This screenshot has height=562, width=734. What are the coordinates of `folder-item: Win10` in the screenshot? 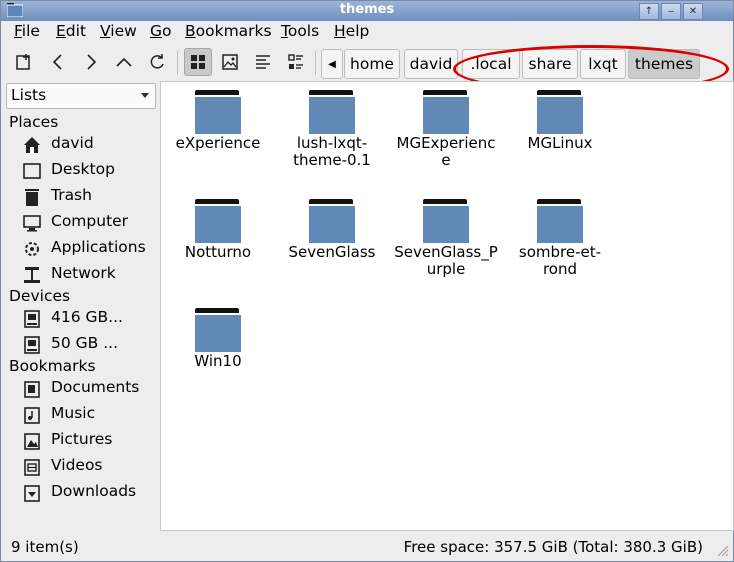 It's located at (218, 339).